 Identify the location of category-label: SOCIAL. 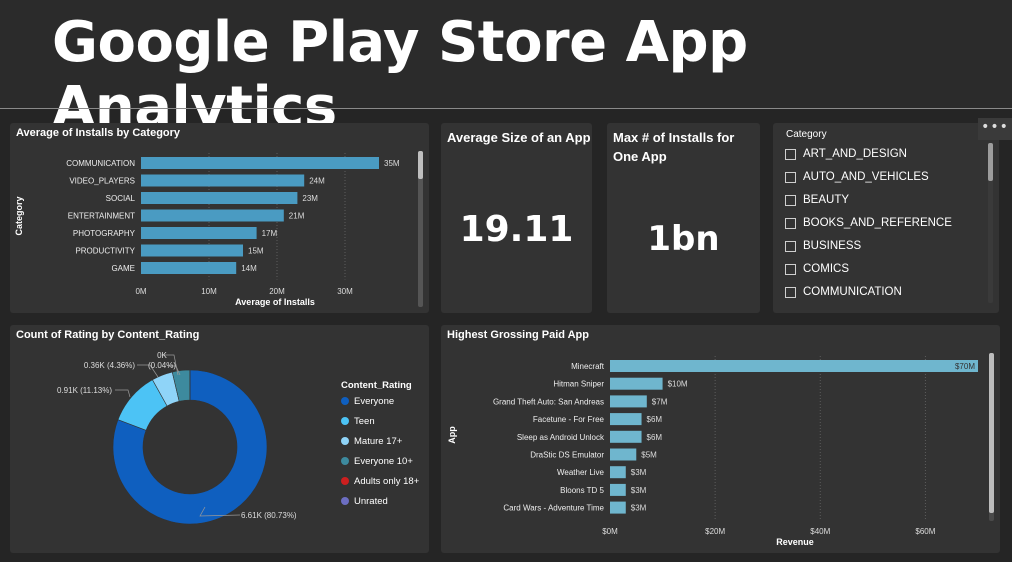
(121, 198).